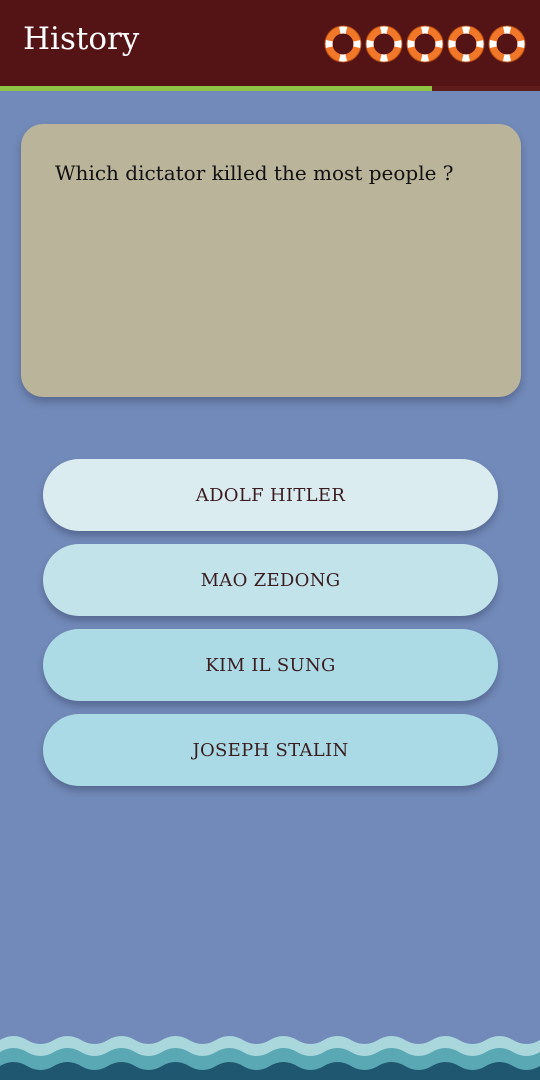  Describe the element at coordinates (270, 43) in the screenshot. I see `top-bar: History` at that location.